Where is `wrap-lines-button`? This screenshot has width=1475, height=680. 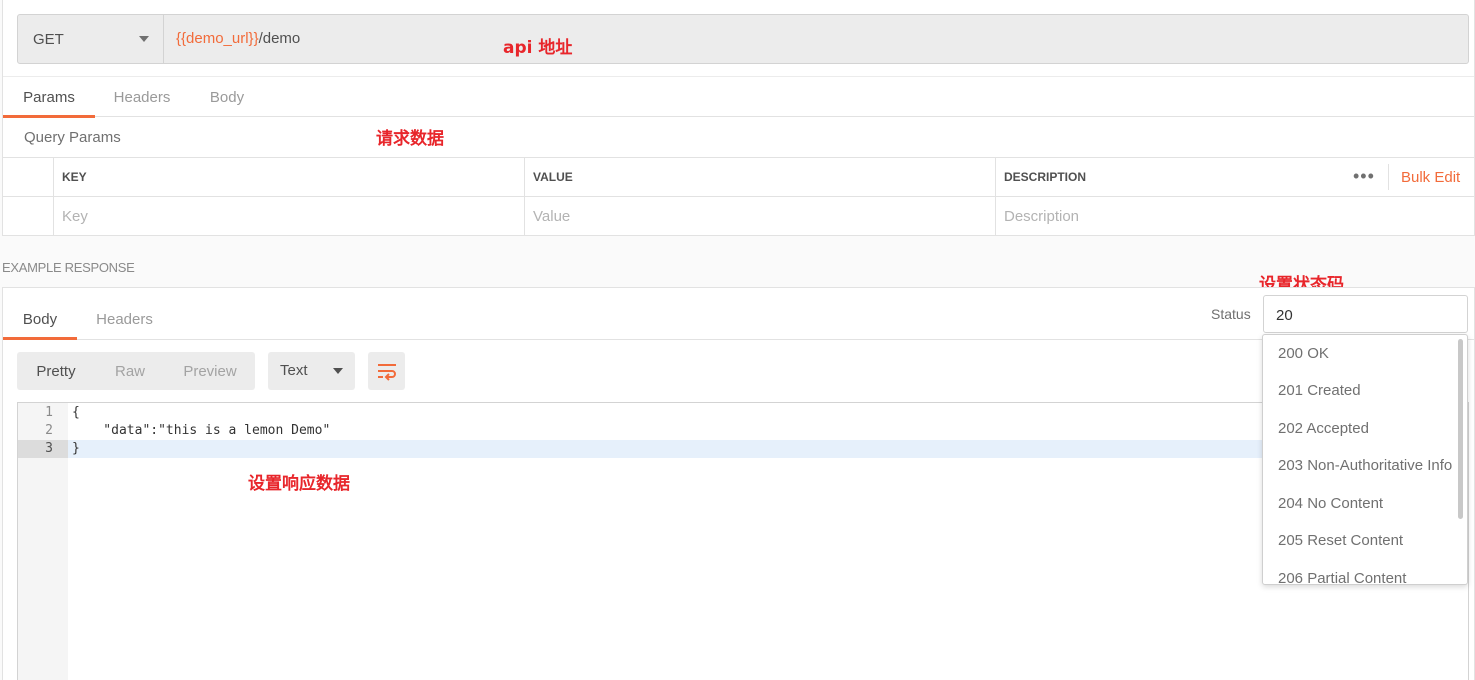 wrap-lines-button is located at coordinates (386, 371).